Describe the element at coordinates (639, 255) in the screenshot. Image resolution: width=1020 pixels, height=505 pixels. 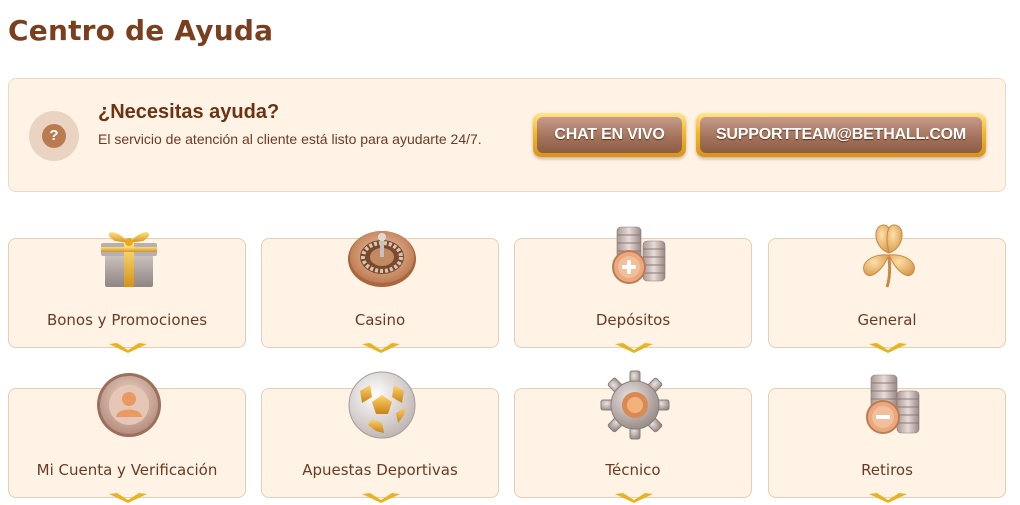
I see `coins-plus-icon` at that location.